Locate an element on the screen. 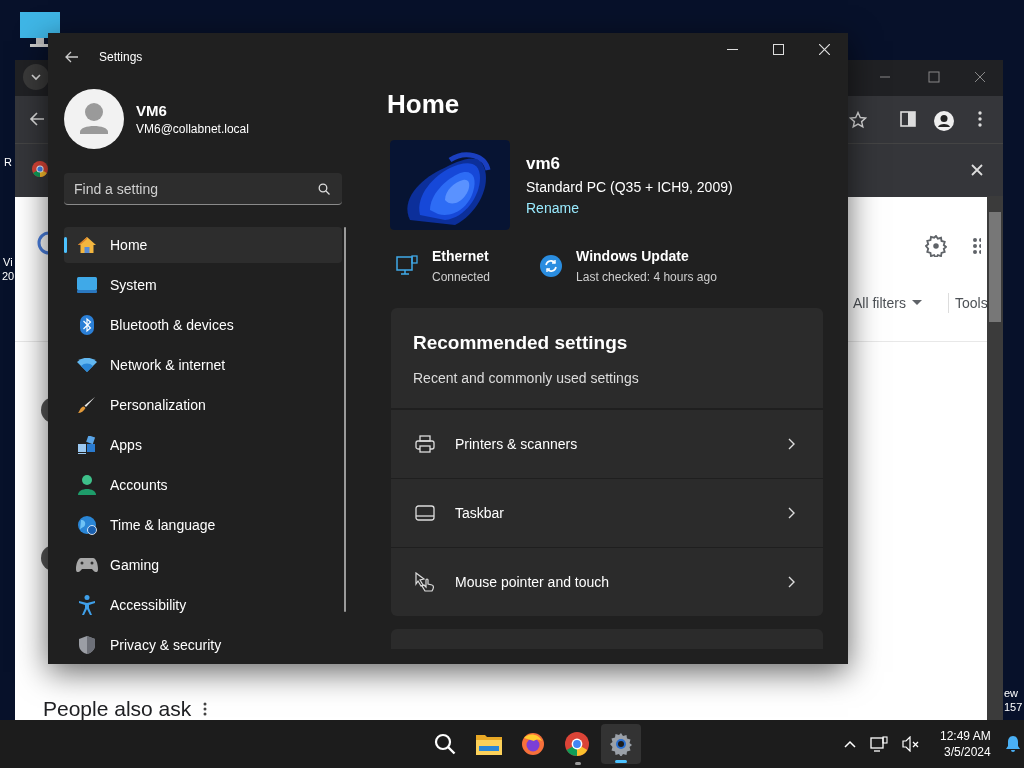 The image size is (1024, 768). search-field: Find a setting is located at coordinates (203, 189).